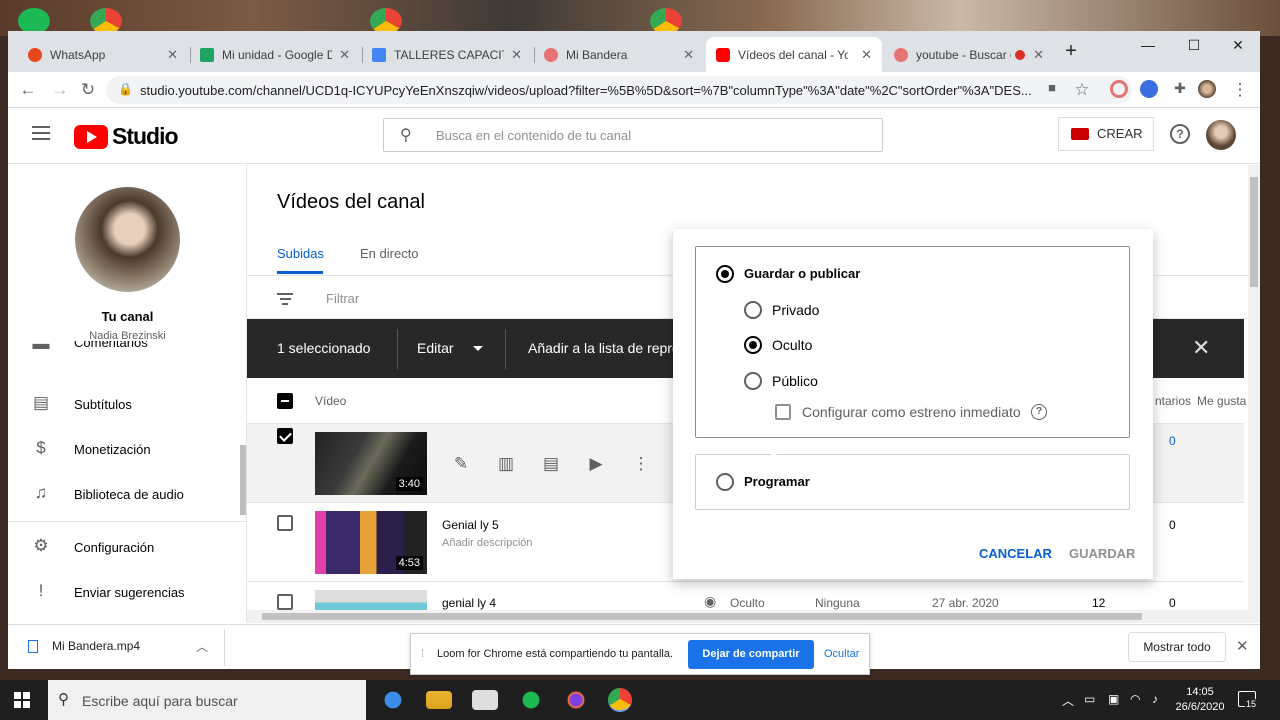 This screenshot has height=720, width=1280. I want to click on cancel-button: CANCELAR, so click(1015, 553).